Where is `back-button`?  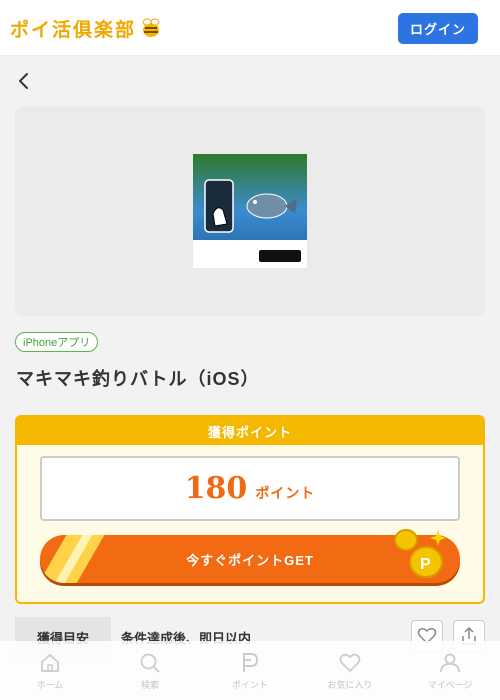 back-button is located at coordinates (25, 81).